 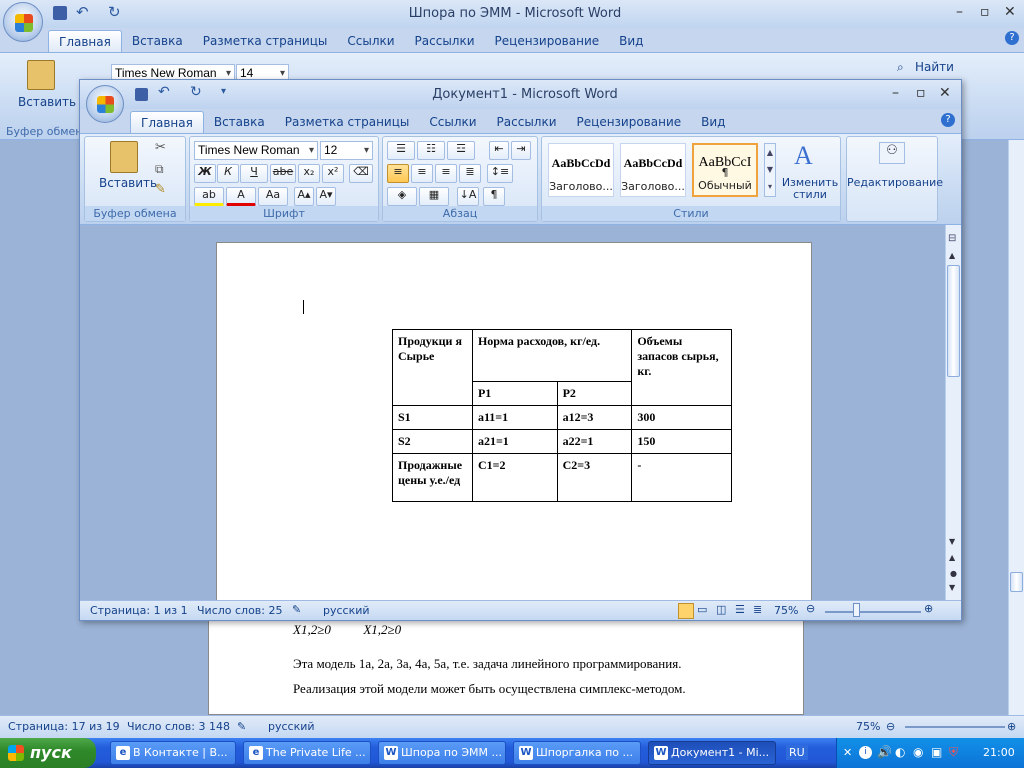 I want to click on shrink-font-icon: A▾, so click(x=326, y=196).